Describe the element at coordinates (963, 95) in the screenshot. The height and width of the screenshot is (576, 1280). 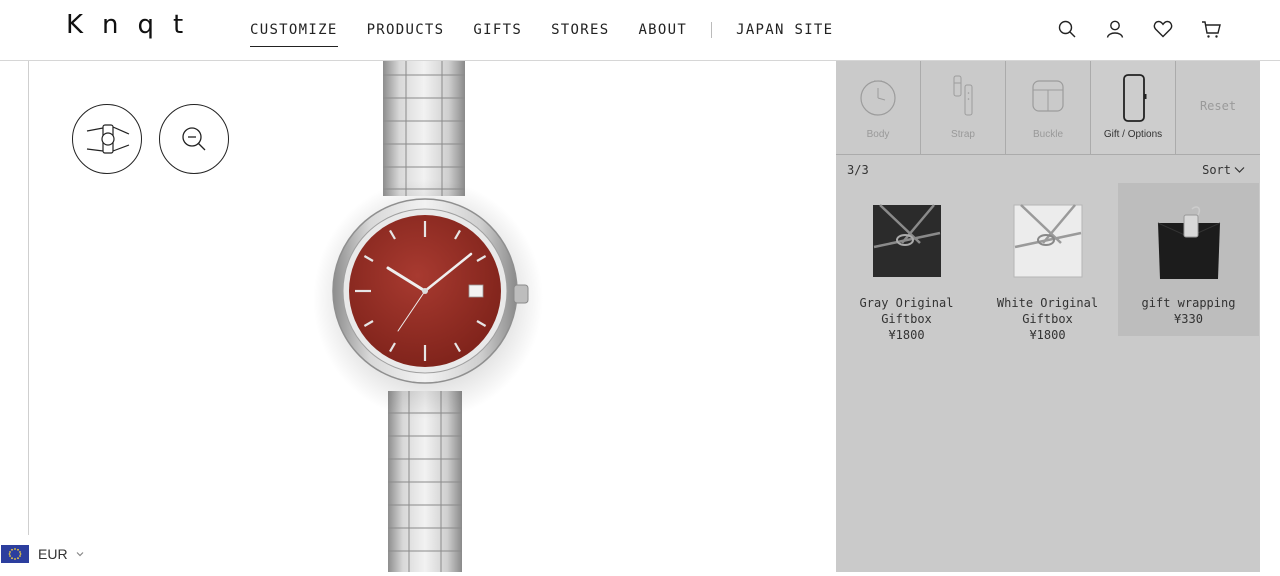
I see `strap-icon` at that location.